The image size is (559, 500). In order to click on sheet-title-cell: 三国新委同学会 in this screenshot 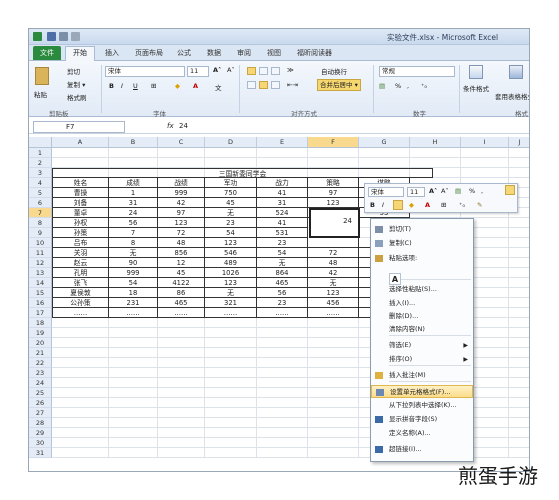, I will do `click(242, 173)`.